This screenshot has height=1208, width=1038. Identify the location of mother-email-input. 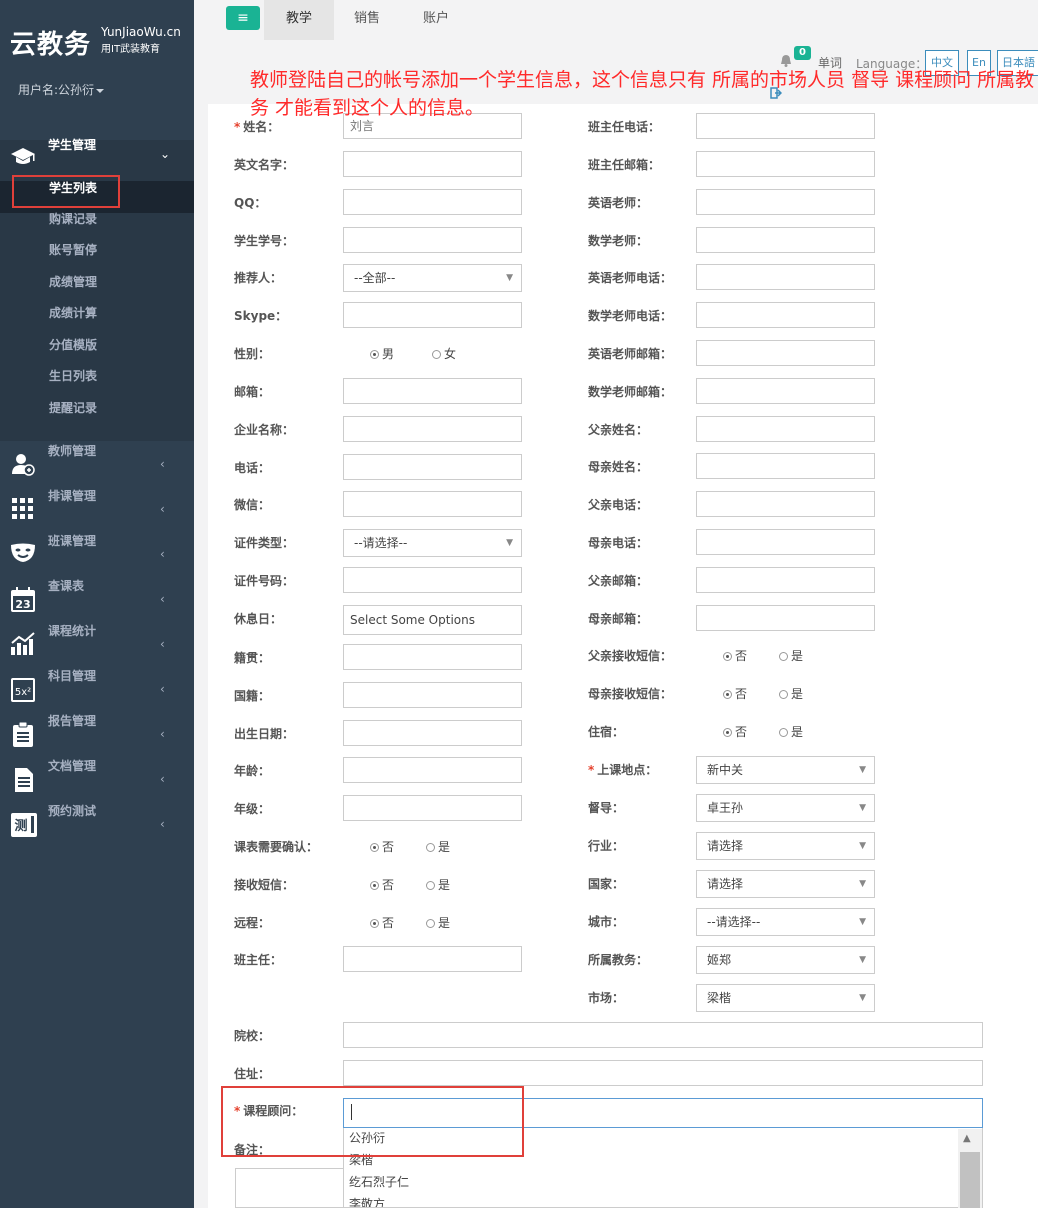
(785, 618).